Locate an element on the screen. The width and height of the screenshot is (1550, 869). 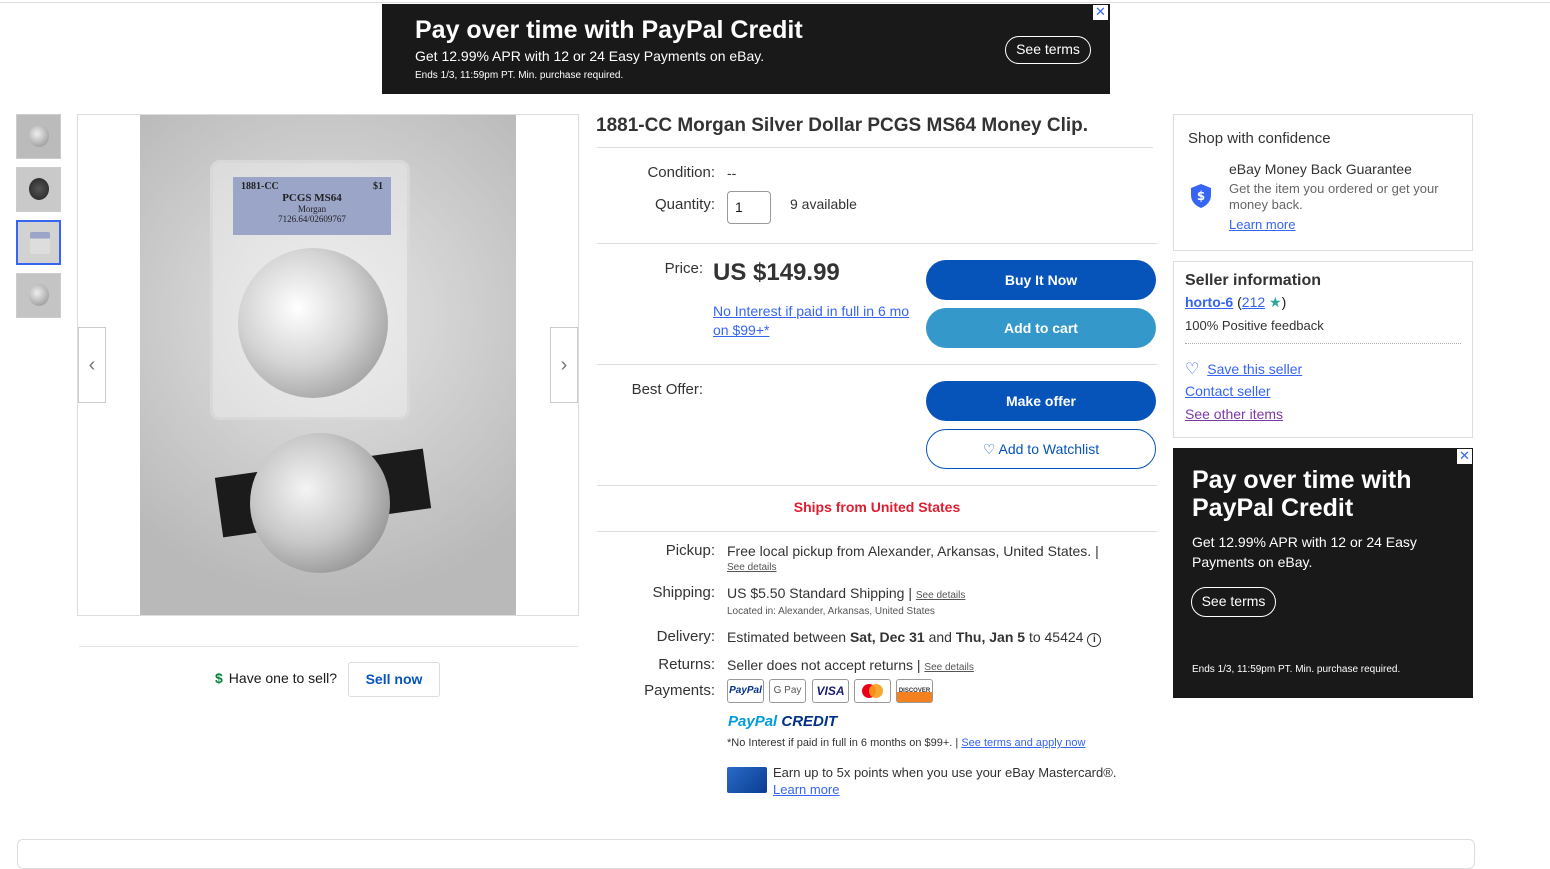
slab-label-year: 1881-CC is located at coordinates (260, 186).